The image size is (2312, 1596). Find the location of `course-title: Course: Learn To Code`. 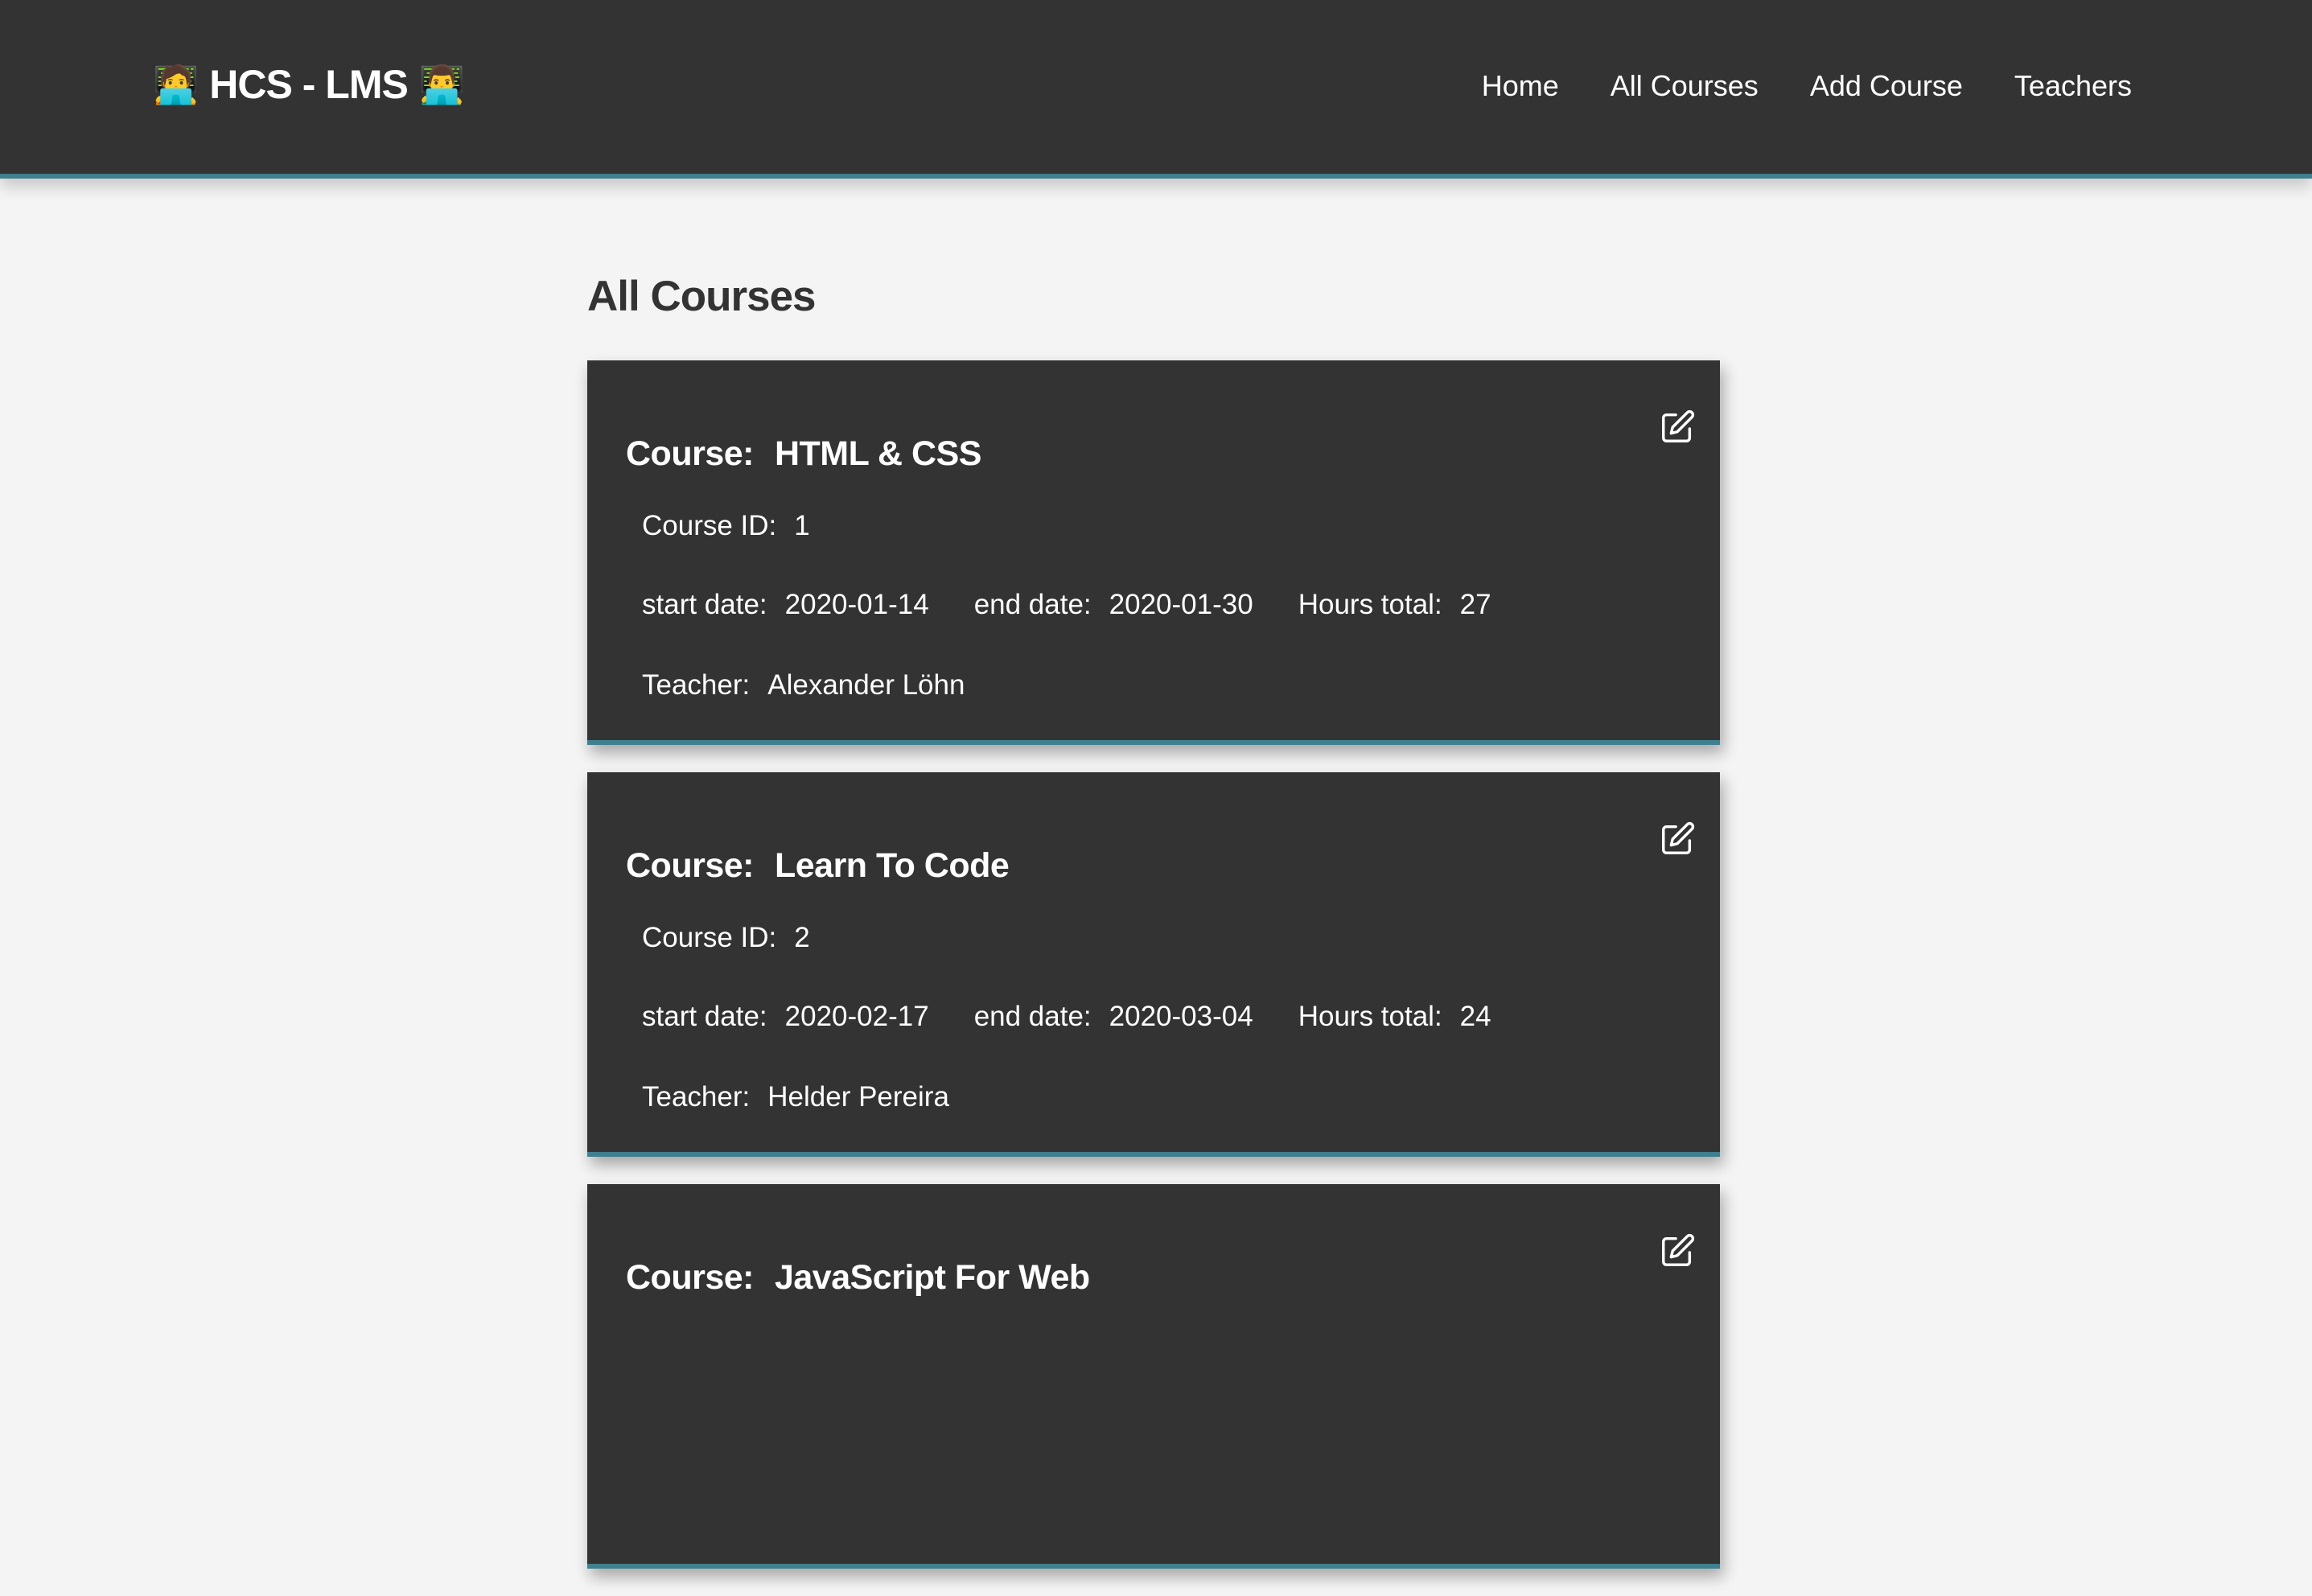

course-title: Course: Learn To Code is located at coordinates (818, 866).